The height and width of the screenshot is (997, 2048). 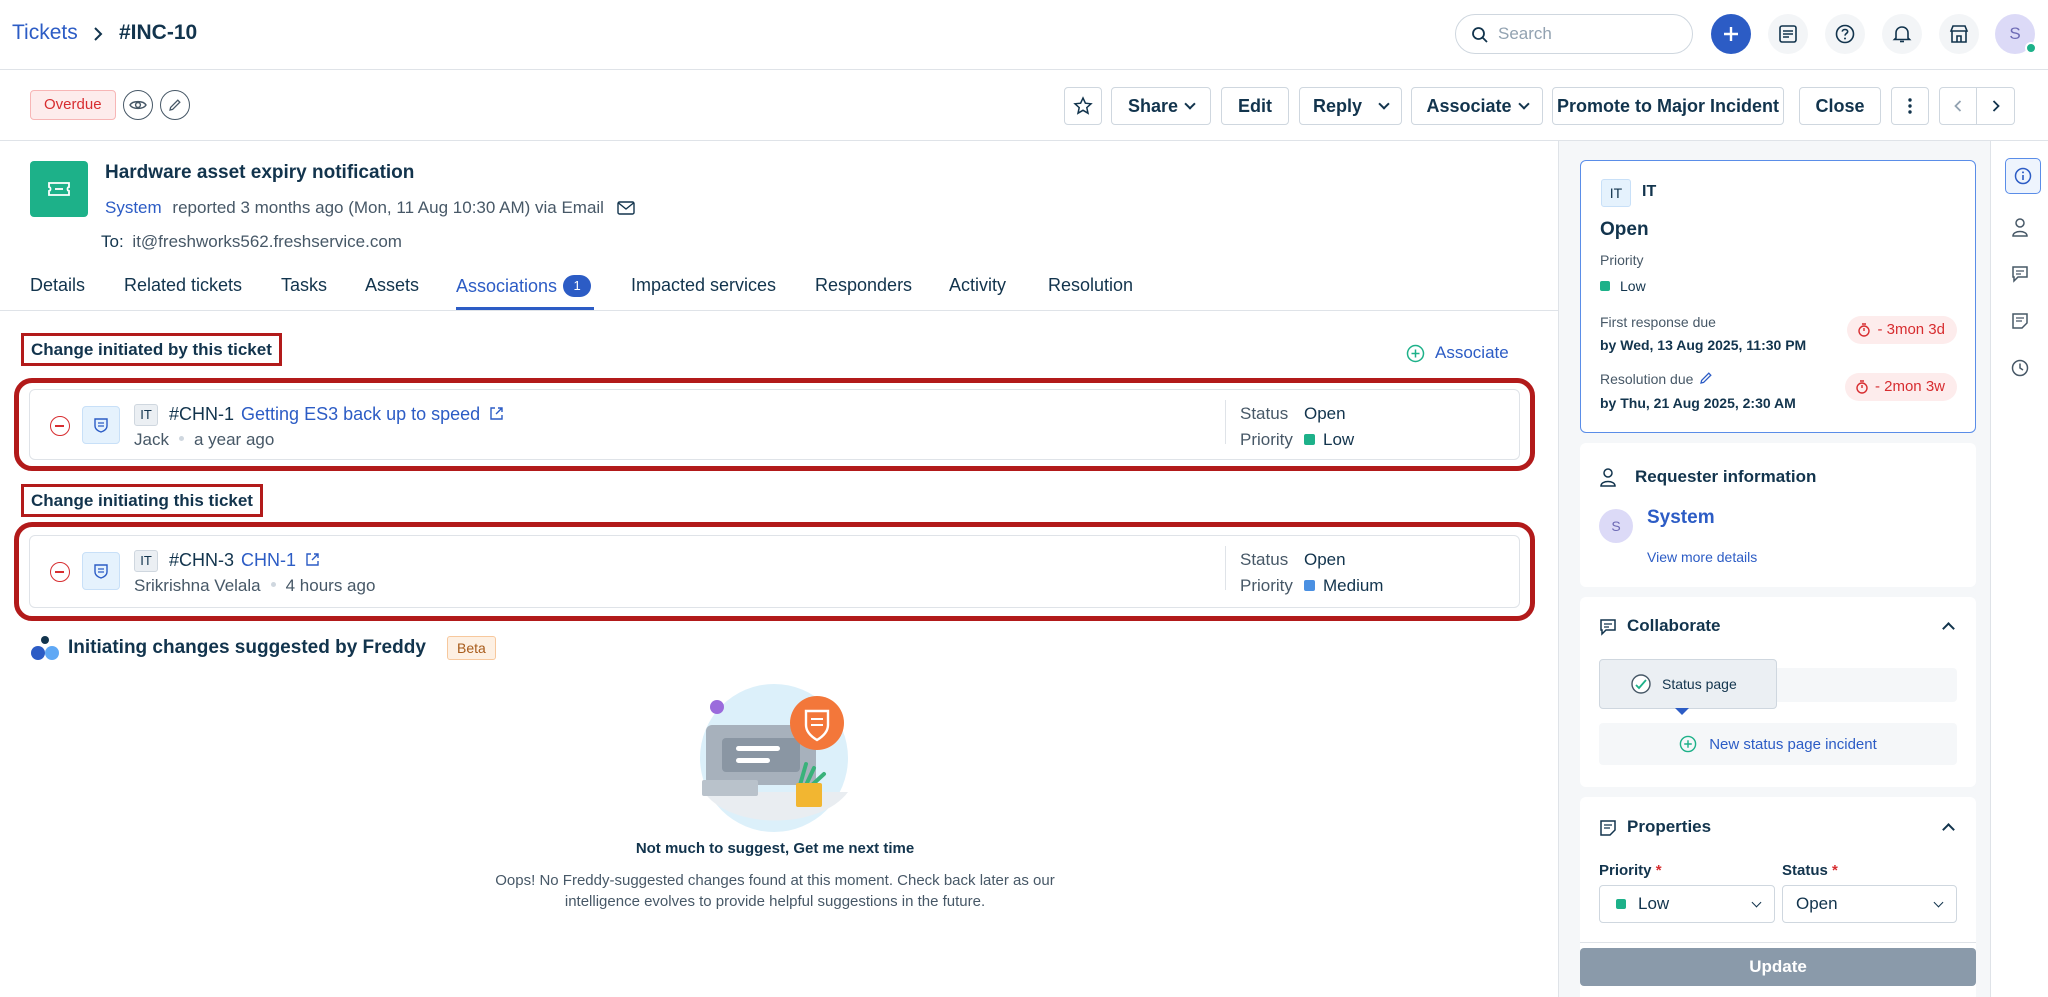 I want to click on online-status-dot, so click(x=2031, y=48).